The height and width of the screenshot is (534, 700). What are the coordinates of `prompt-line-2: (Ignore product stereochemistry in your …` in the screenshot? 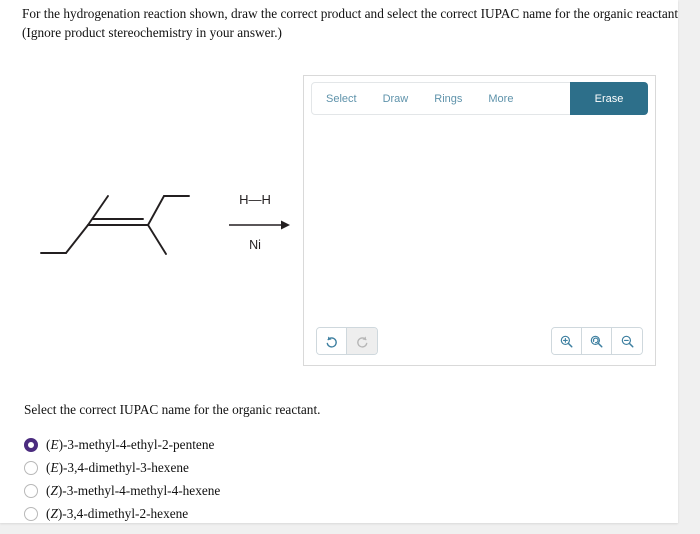 It's located at (152, 32).